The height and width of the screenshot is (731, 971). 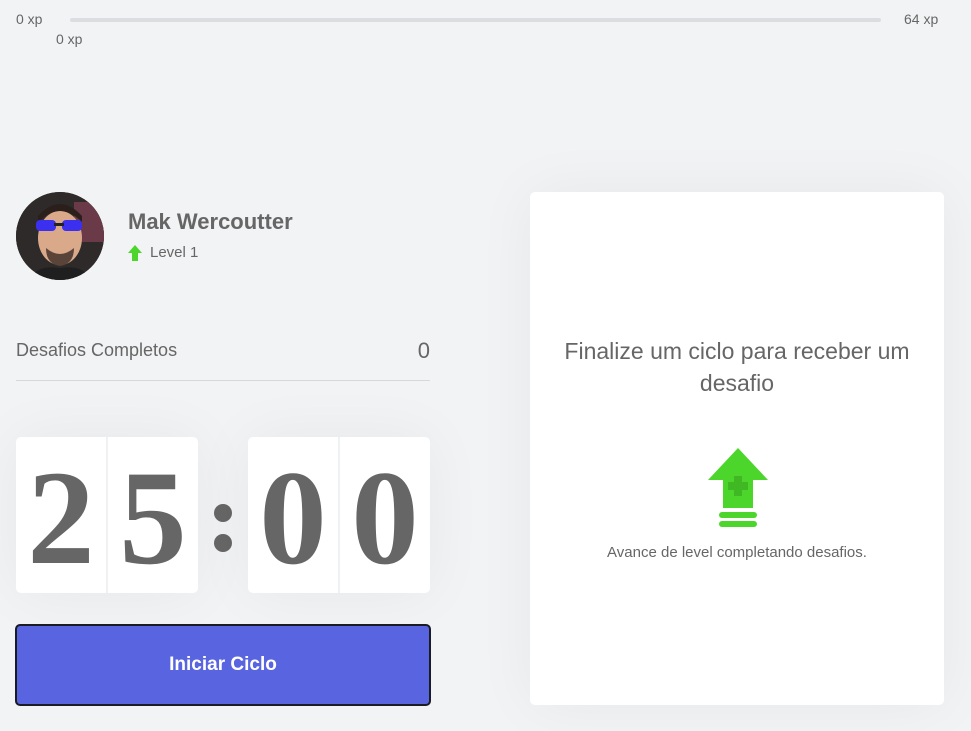 I want to click on countdown-minute-tens: 2, so click(x=61, y=515).